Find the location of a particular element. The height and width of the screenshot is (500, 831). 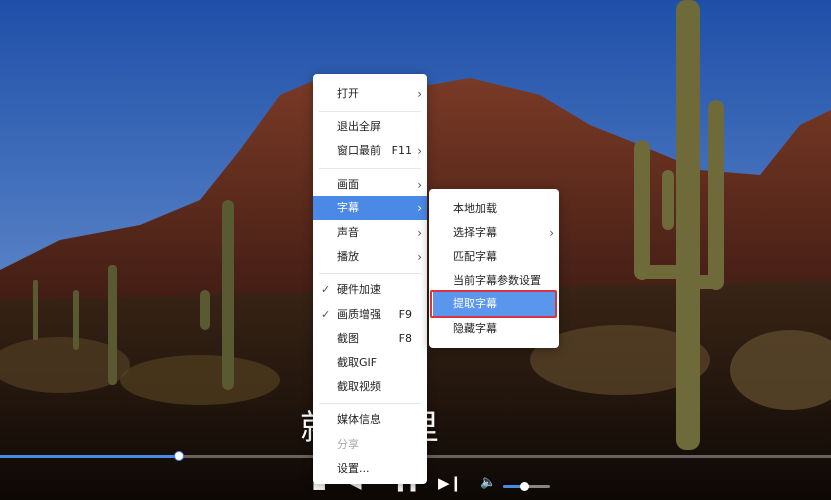

menu-item: 媒体信息 is located at coordinates (370, 420).